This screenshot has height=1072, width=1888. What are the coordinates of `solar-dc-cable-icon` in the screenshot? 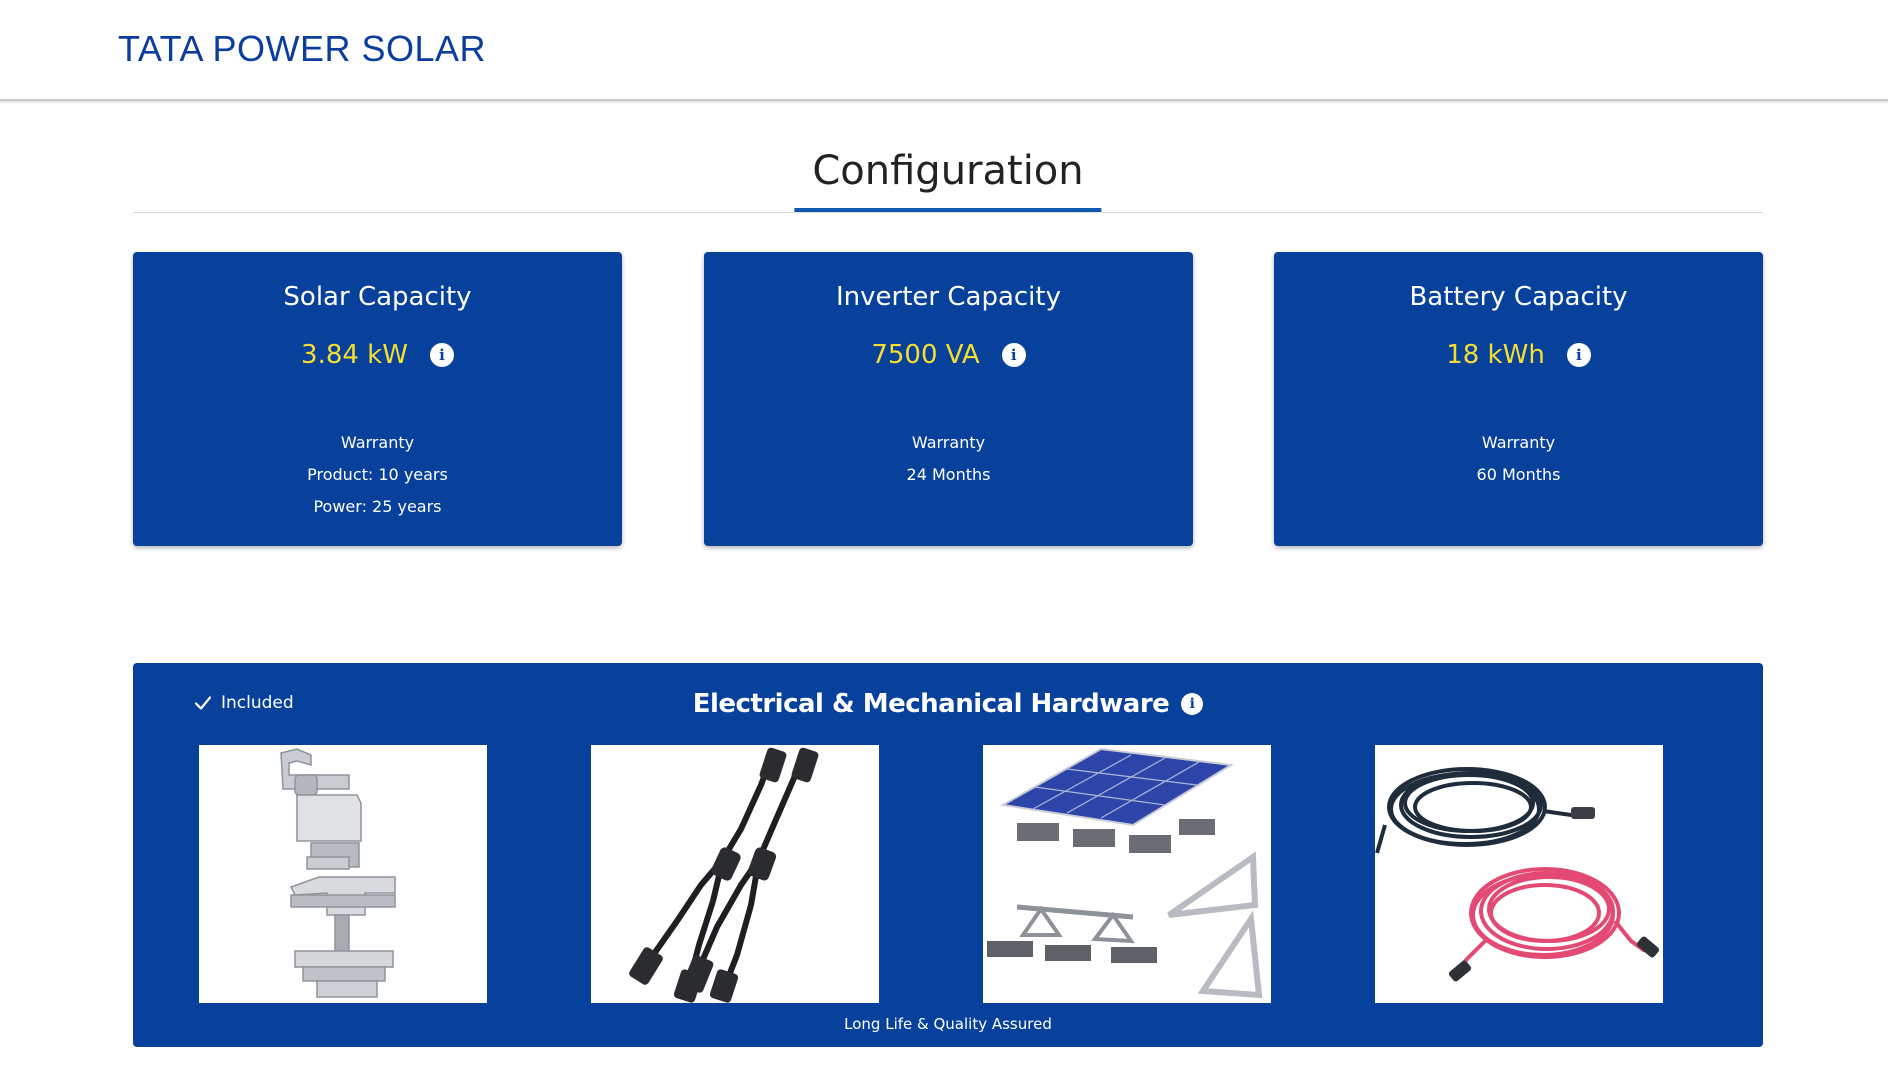 It's located at (1517, 874).